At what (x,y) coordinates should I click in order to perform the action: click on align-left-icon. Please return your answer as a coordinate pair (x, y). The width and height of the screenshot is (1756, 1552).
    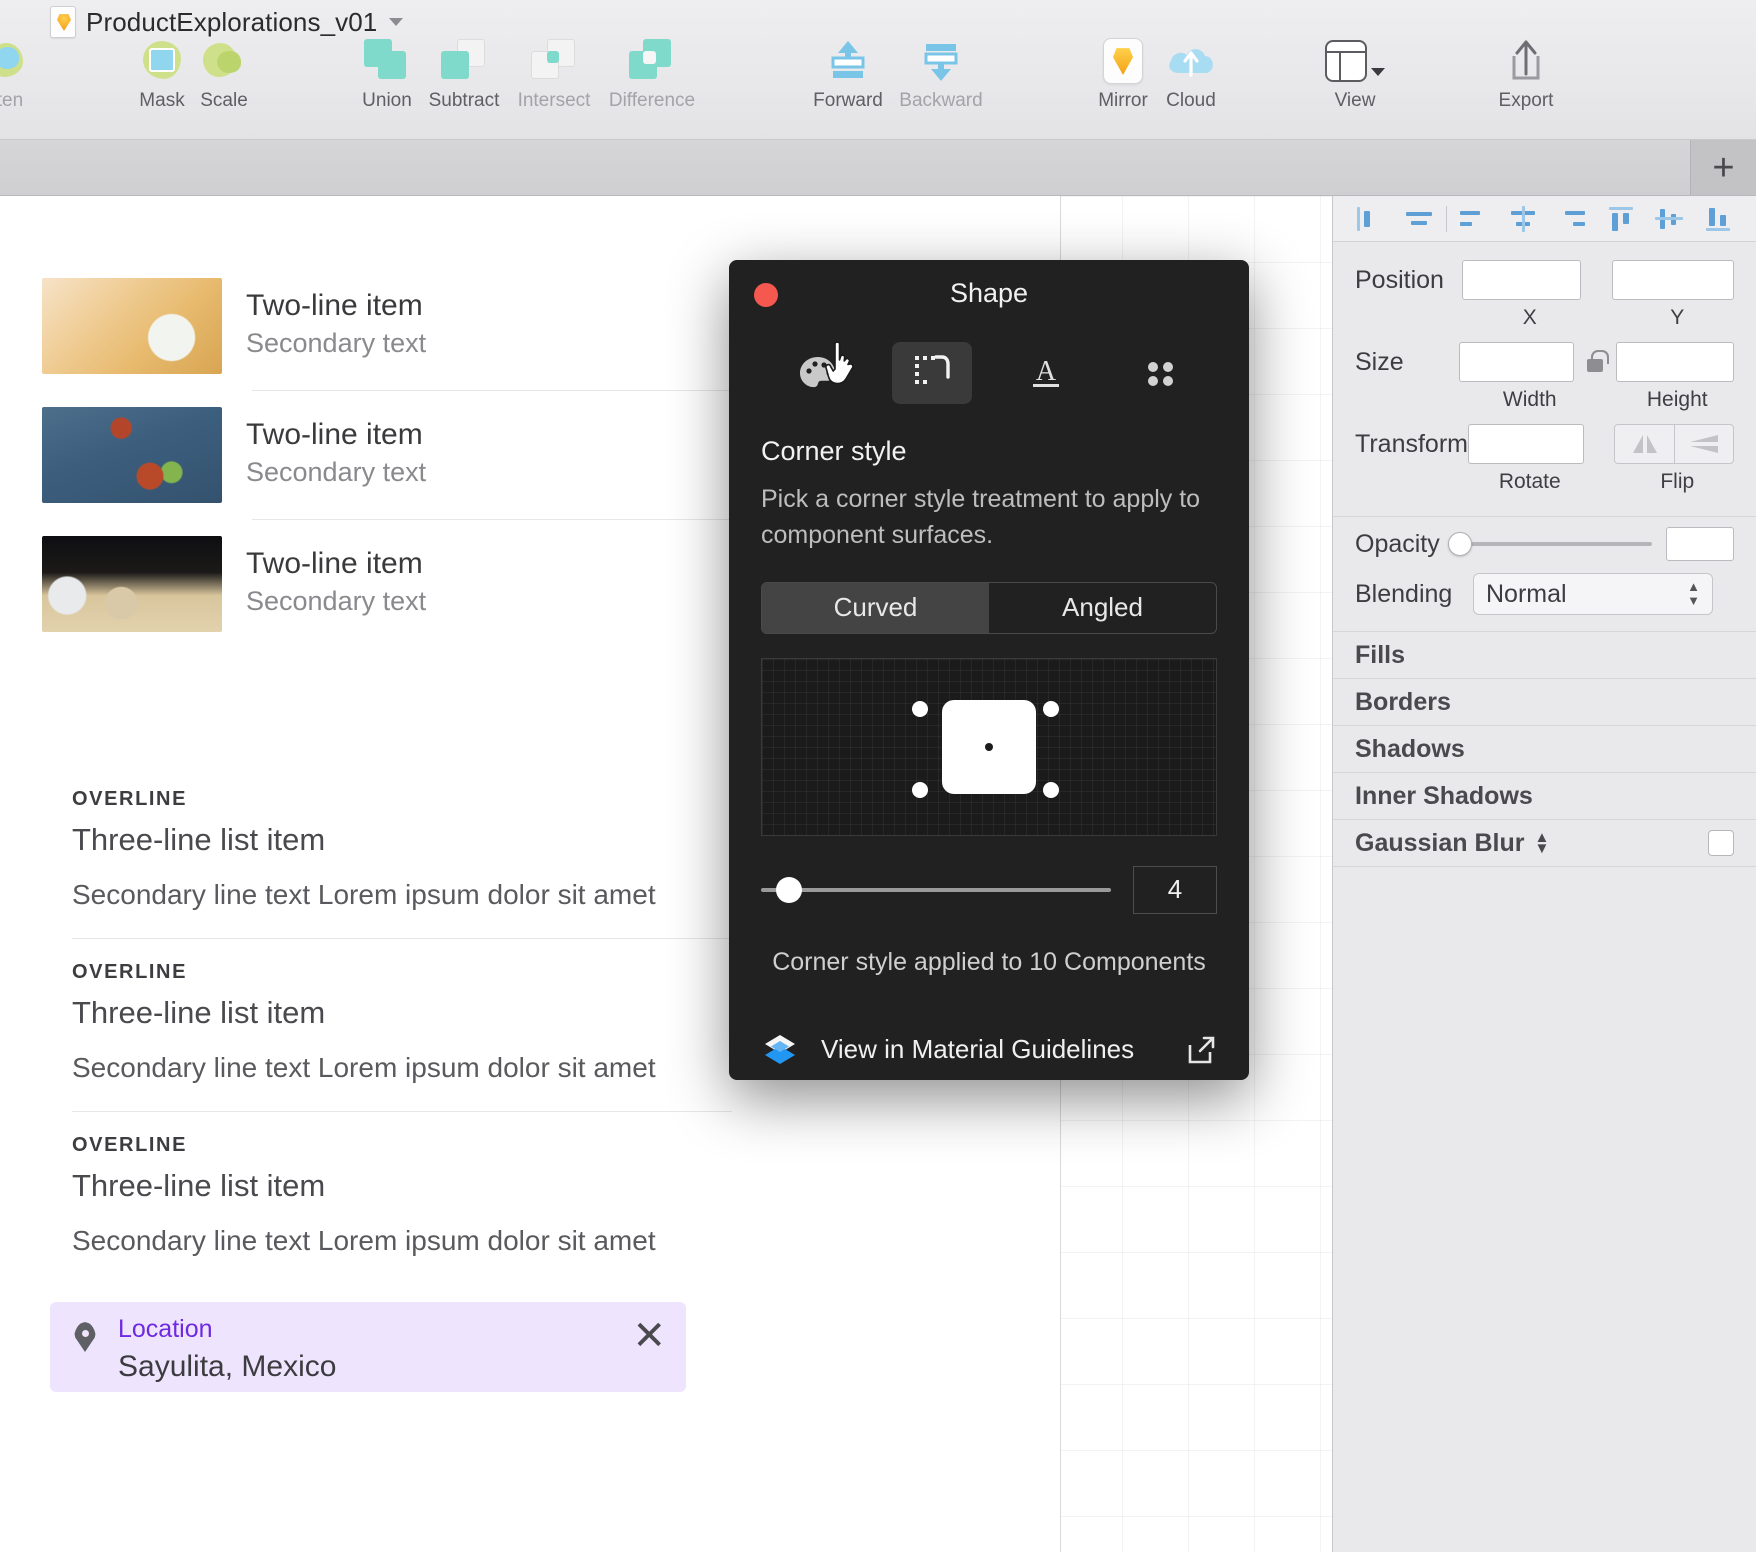
    Looking at the image, I should click on (1369, 219).